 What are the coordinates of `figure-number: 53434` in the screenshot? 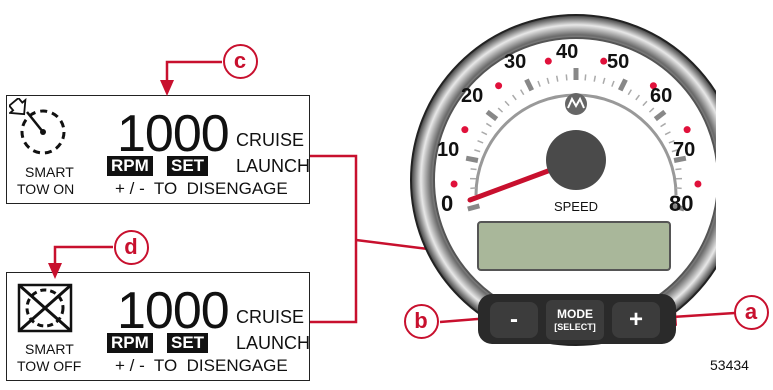 It's located at (729, 365).